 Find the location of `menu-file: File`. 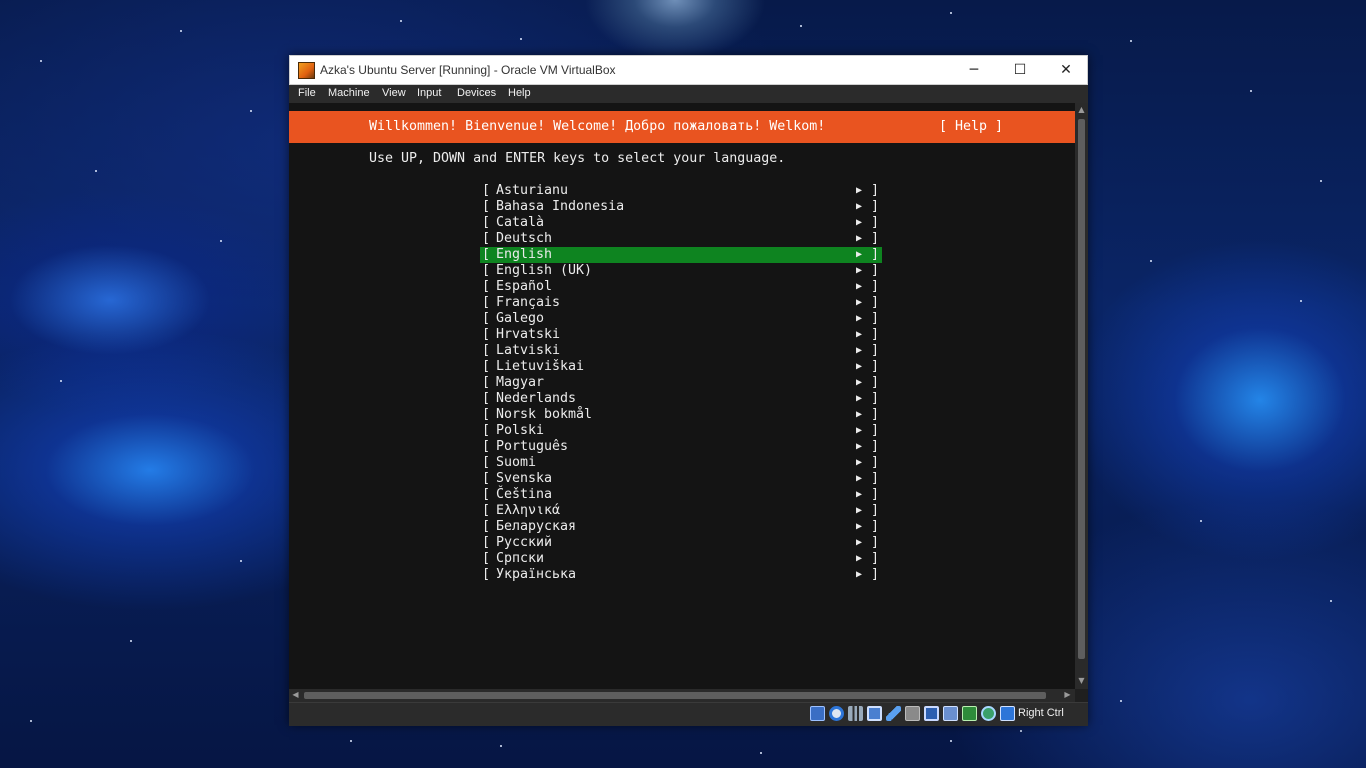

menu-file: File is located at coordinates (307, 93).